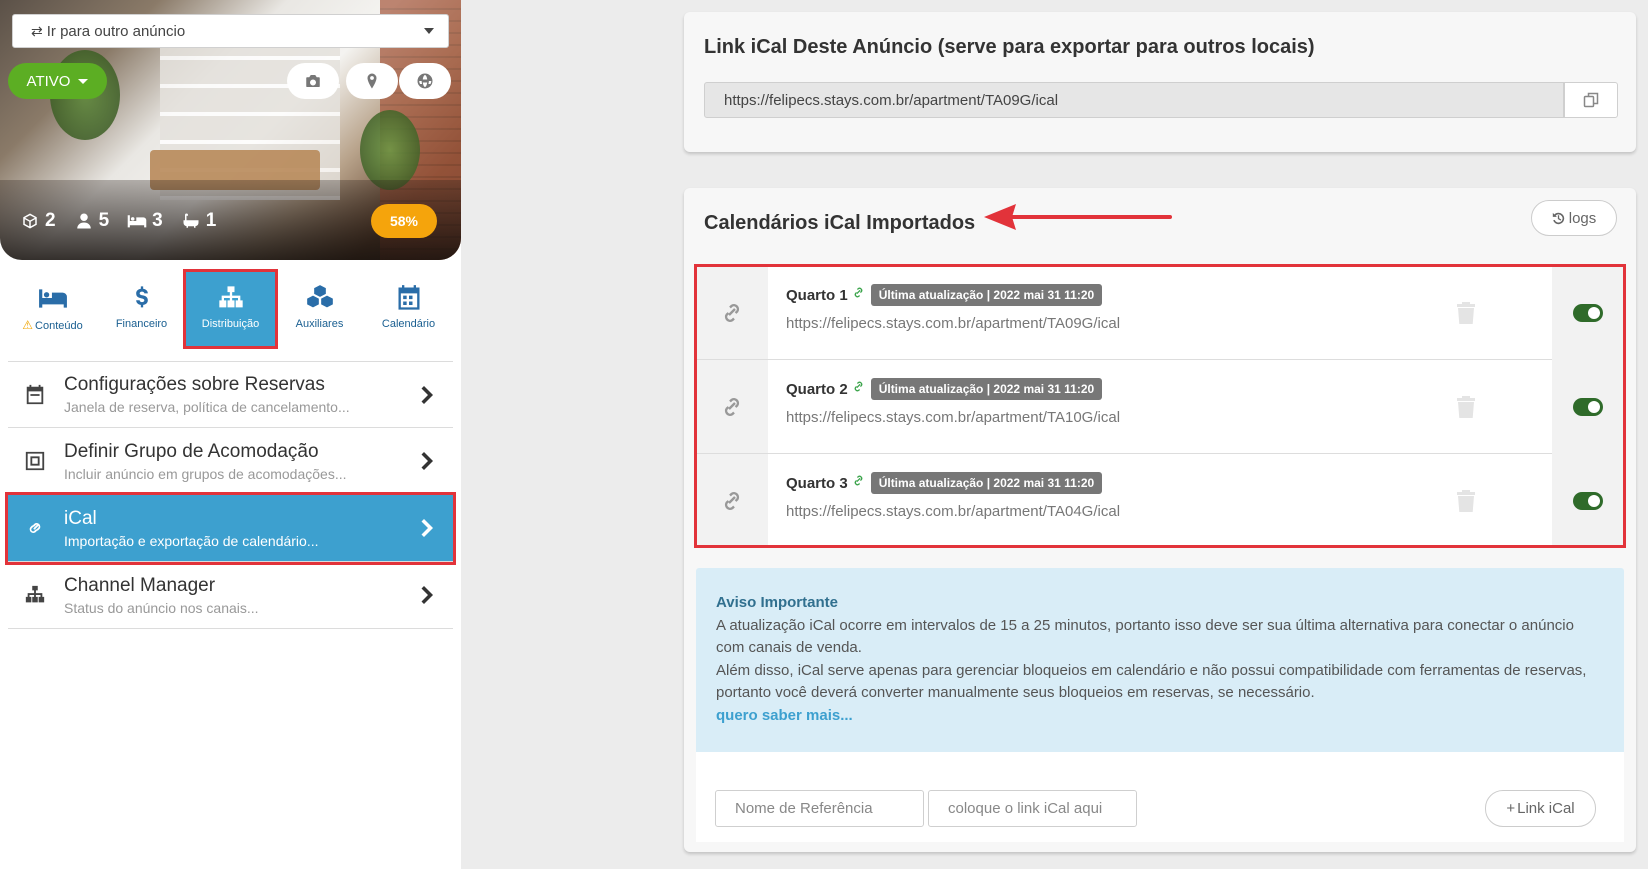 This screenshot has width=1648, height=869. What do you see at coordinates (230, 324) in the screenshot?
I see `tab-label: Distribuição` at bounding box center [230, 324].